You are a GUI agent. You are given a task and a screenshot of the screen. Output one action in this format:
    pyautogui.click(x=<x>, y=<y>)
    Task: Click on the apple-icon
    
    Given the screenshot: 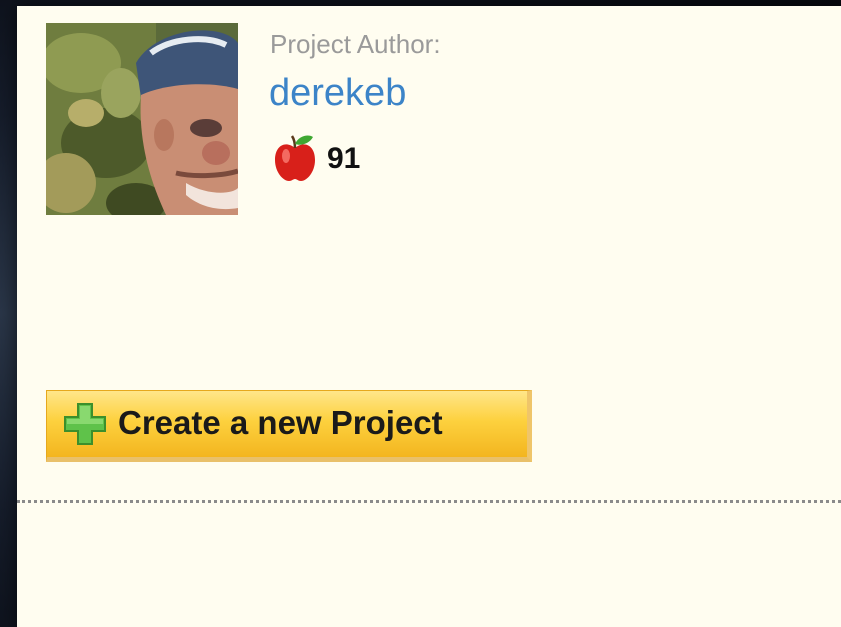 What is the action you would take?
    pyautogui.click(x=295, y=158)
    